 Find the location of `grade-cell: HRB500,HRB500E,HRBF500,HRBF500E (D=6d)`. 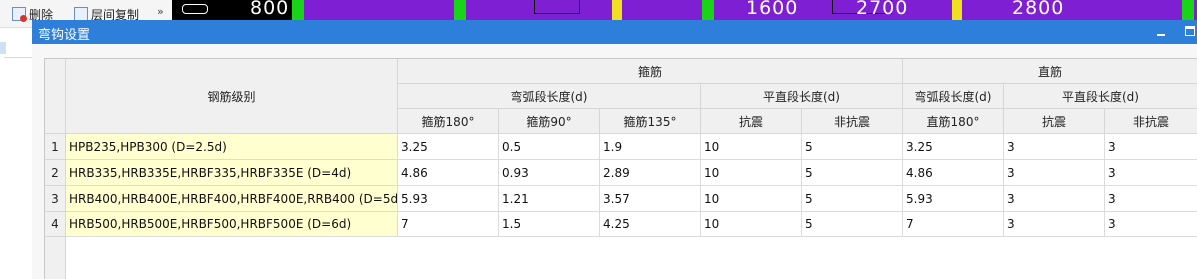

grade-cell: HRB500,HRB500E,HRBF500,HRBF500E (D=6d) is located at coordinates (232, 224).